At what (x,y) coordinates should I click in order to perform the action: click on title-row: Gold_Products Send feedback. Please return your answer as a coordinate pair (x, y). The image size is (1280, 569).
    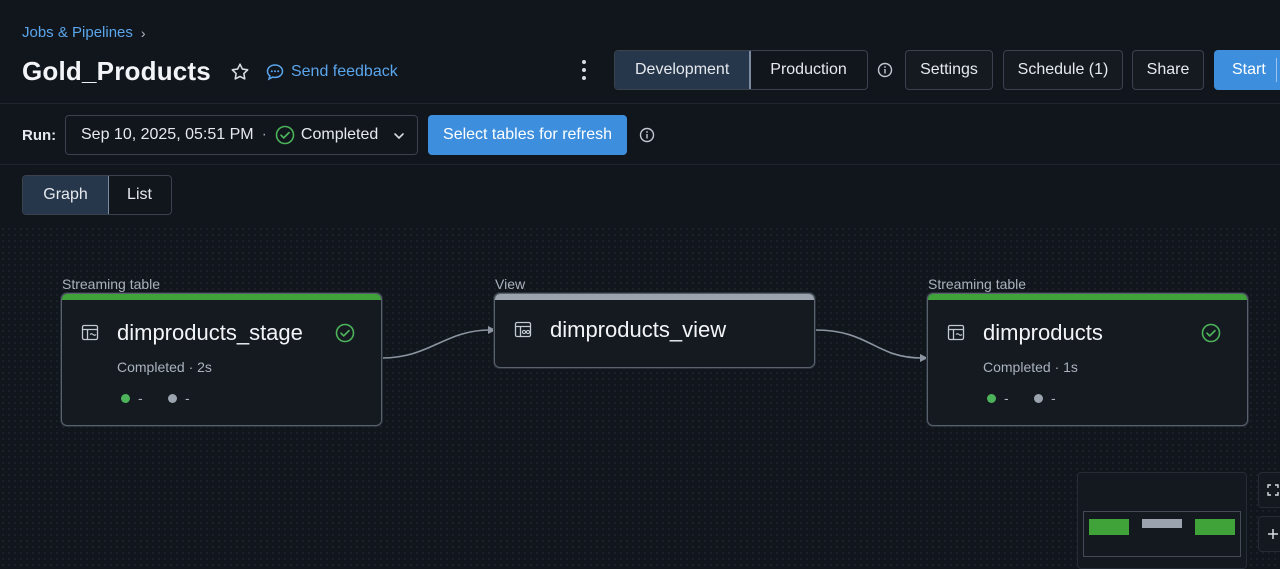
    Looking at the image, I should click on (210, 71).